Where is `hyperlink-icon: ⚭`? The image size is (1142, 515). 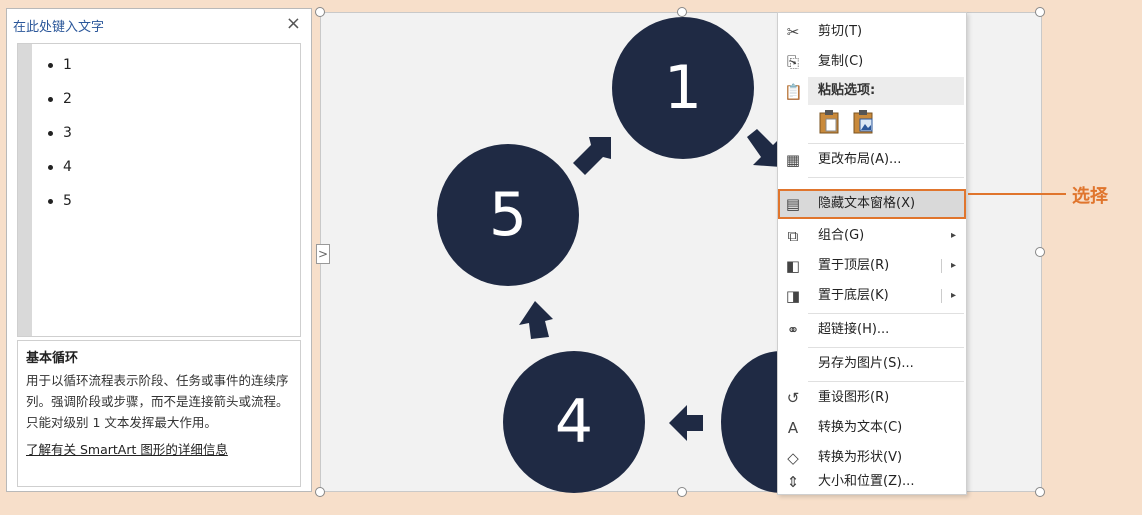
hyperlink-icon: ⚭ is located at coordinates (793, 330).